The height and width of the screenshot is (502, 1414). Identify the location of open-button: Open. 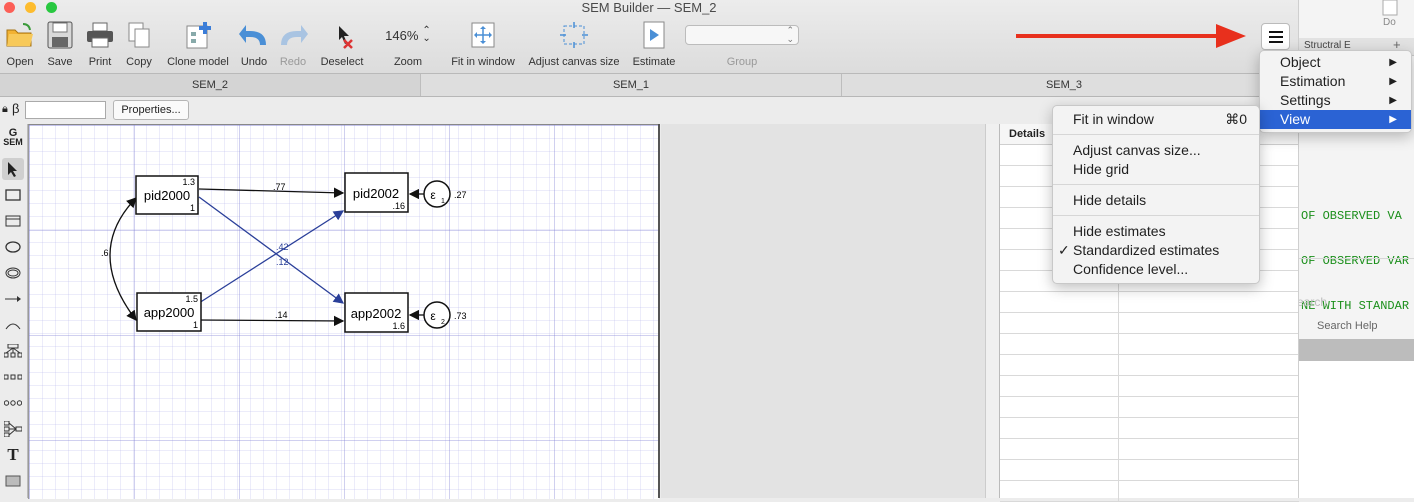
(20, 45).